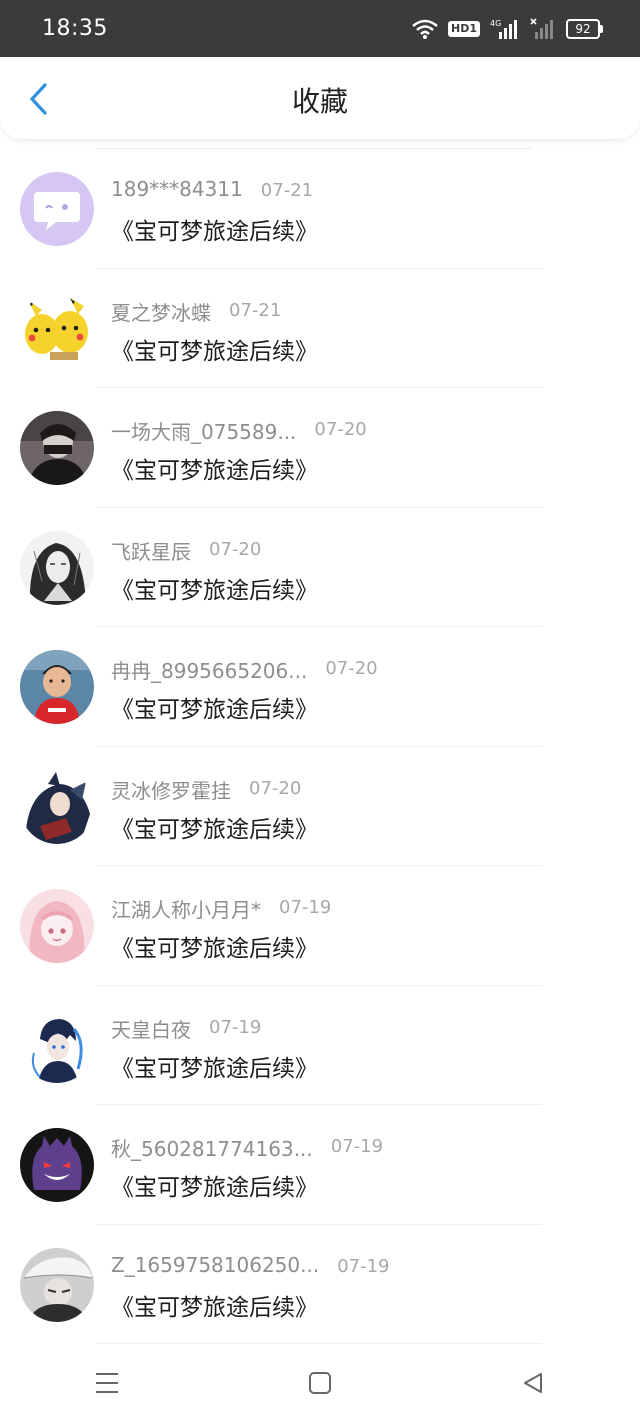 This screenshot has width=640, height=1422. What do you see at coordinates (495, 23) in the screenshot?
I see `network-label: 4G` at bounding box center [495, 23].